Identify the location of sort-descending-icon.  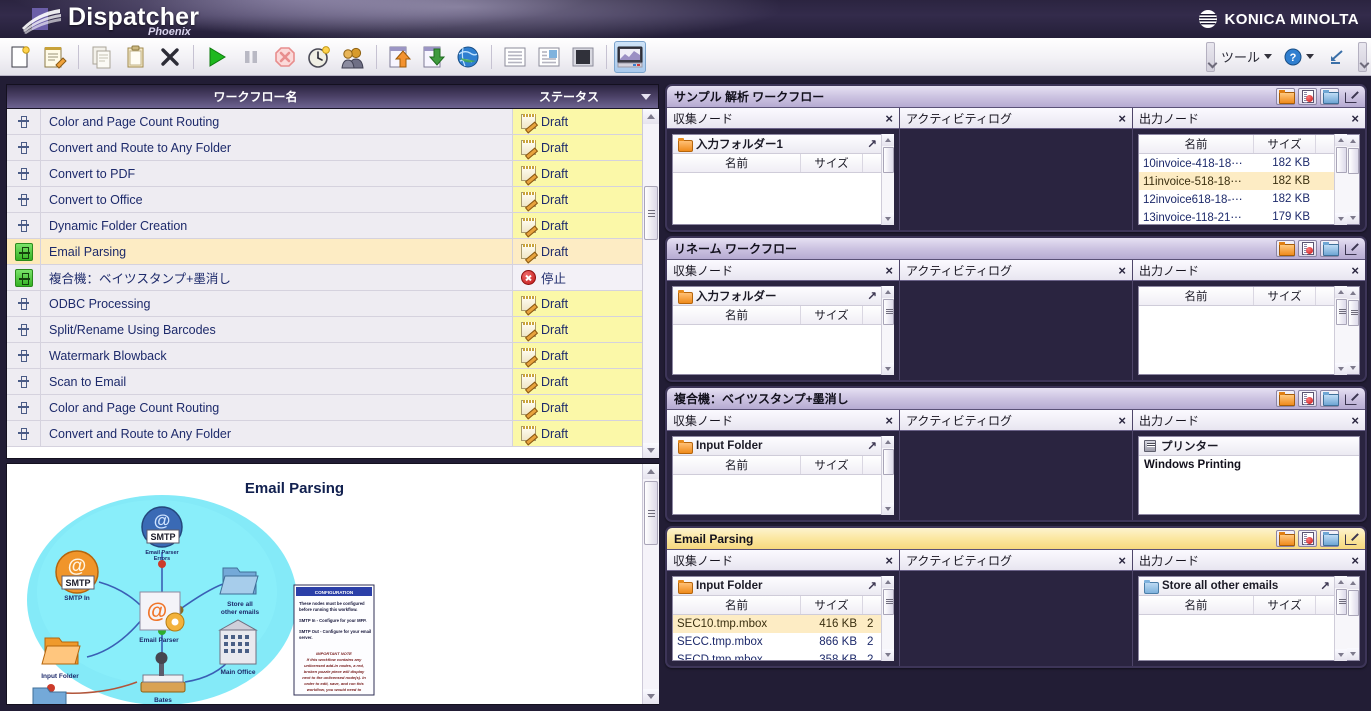
(646, 96).